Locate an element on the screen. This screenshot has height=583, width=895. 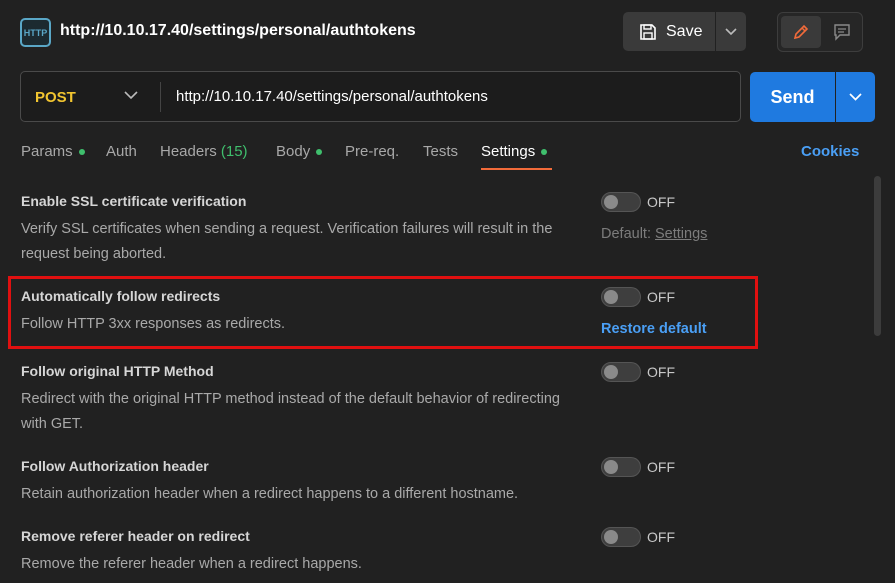
save-button: Save is located at coordinates (669, 31).